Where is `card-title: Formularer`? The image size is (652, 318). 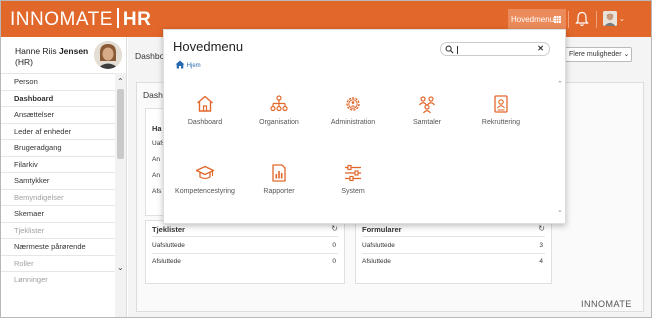 card-title: Formularer is located at coordinates (382, 229).